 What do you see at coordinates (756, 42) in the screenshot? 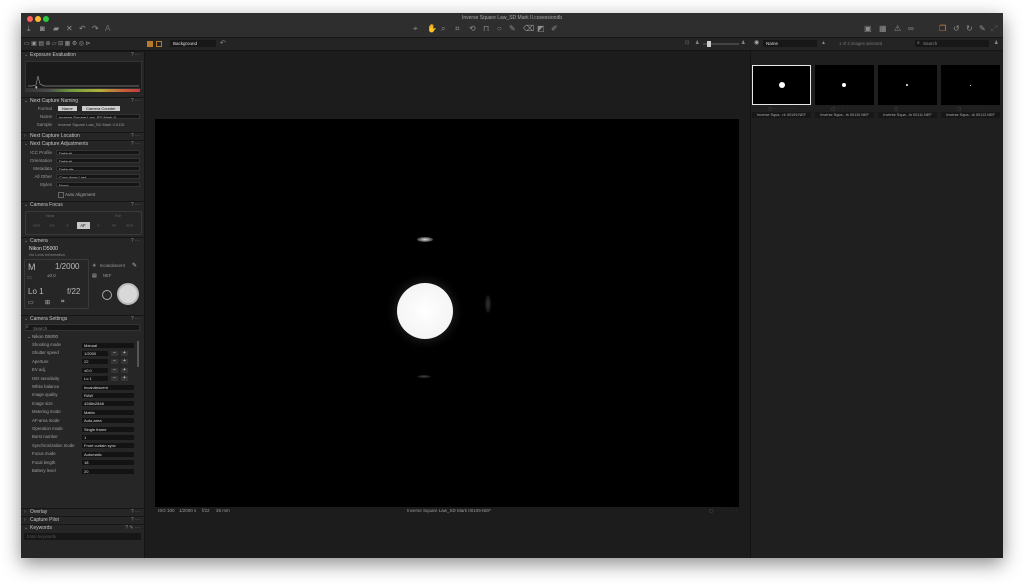
I see `eye-icon: ◉` at bounding box center [756, 42].